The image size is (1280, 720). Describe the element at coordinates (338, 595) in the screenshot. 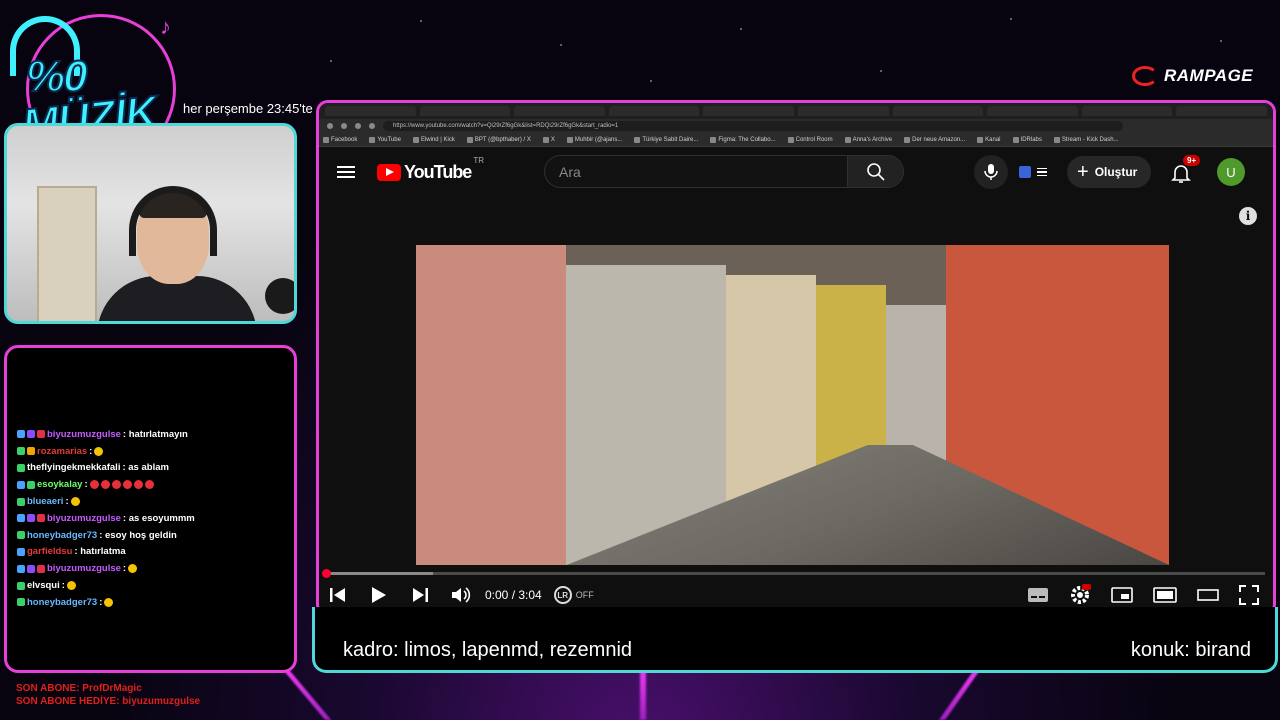

I see `previous-button` at that location.